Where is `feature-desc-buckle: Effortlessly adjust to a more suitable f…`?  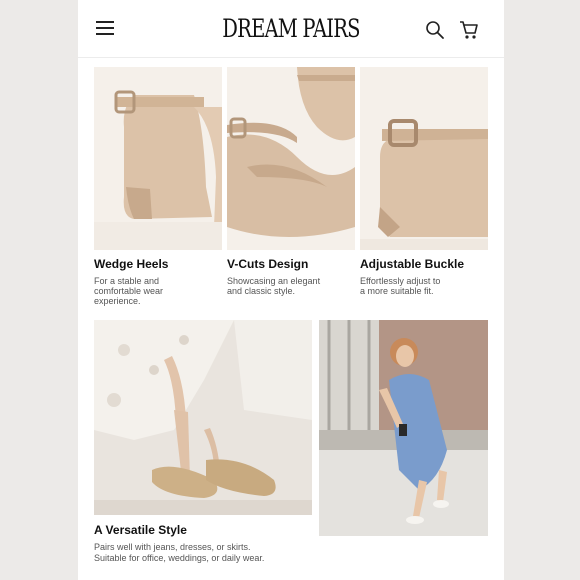 feature-desc-buckle: Effortlessly adjust to a more suitable f… is located at coordinates (419, 286).